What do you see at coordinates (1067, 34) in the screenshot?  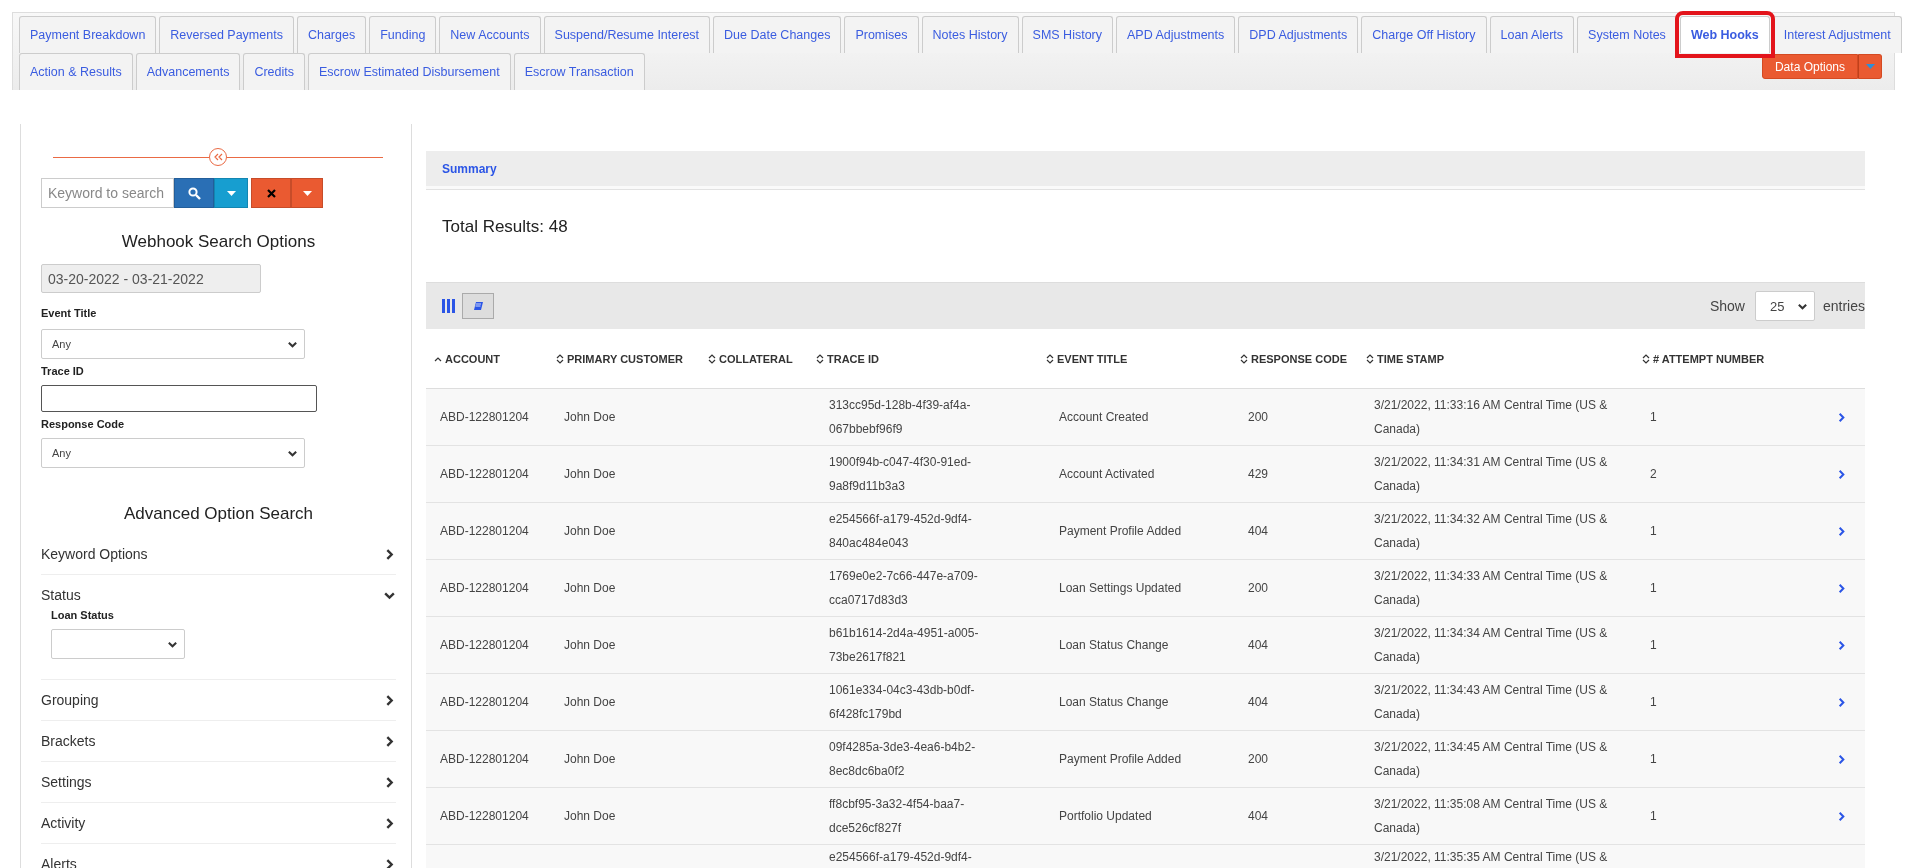 I see `tab: SMS History` at bounding box center [1067, 34].